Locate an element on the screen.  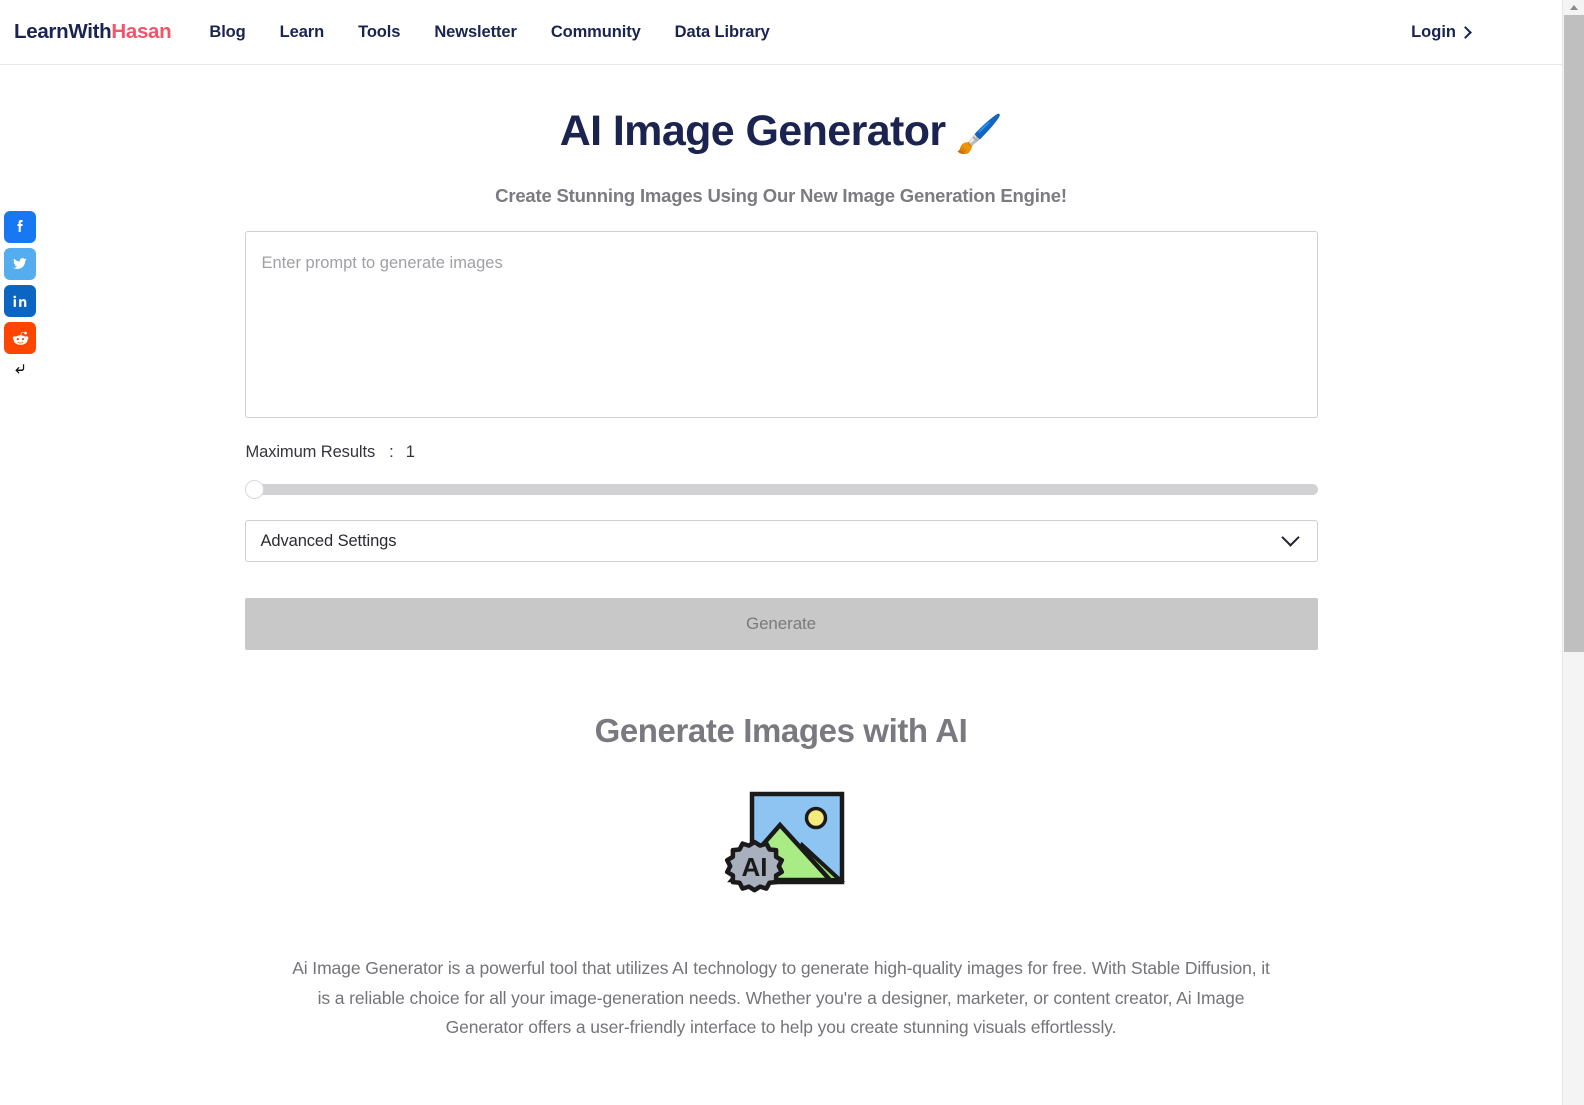
paintbrush-icon: 🖌️ is located at coordinates (979, 135).